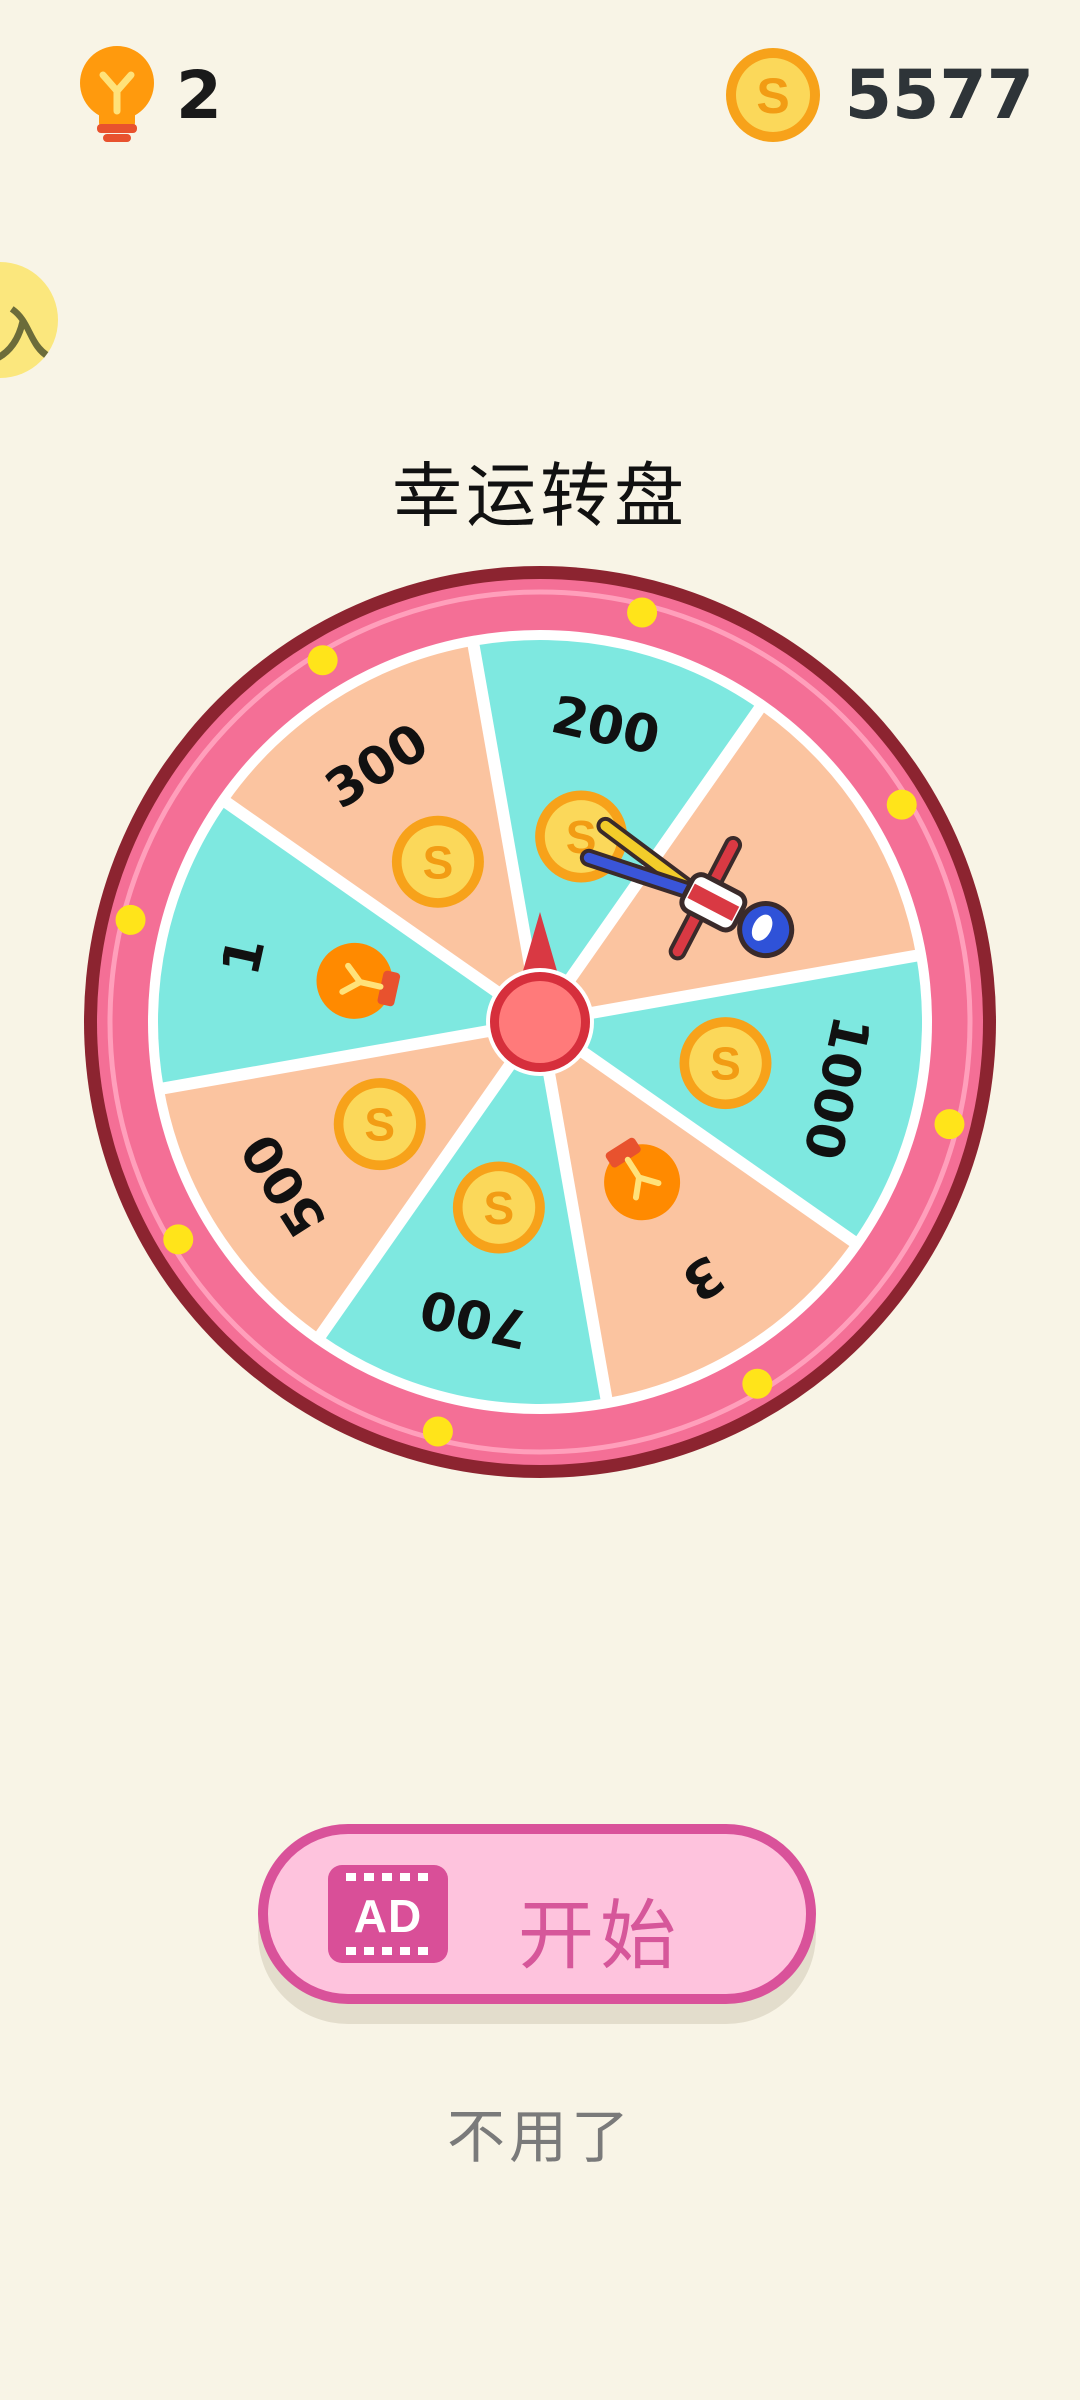 The image size is (1080, 2400). I want to click on lightbulb-icon, so click(117, 94).